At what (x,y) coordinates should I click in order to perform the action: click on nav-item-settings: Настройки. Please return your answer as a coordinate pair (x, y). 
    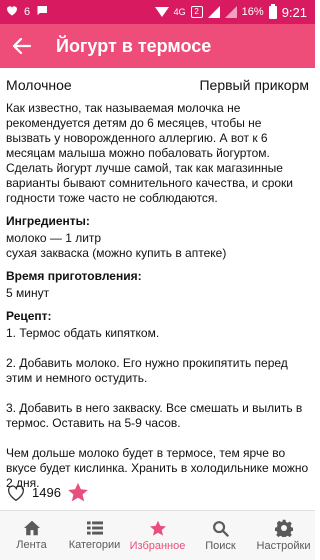
    Looking at the image, I should click on (283, 535).